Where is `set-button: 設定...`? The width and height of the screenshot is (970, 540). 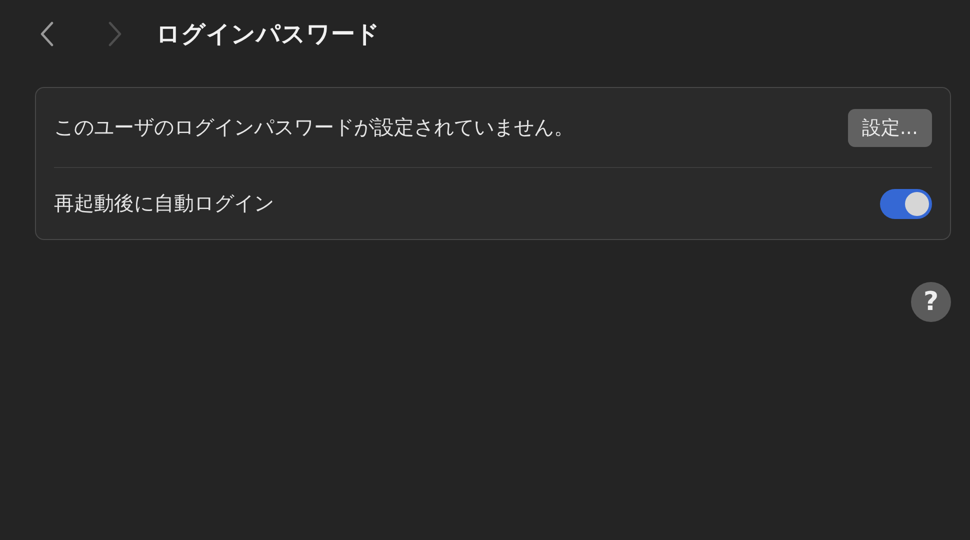 set-button: 設定... is located at coordinates (890, 127).